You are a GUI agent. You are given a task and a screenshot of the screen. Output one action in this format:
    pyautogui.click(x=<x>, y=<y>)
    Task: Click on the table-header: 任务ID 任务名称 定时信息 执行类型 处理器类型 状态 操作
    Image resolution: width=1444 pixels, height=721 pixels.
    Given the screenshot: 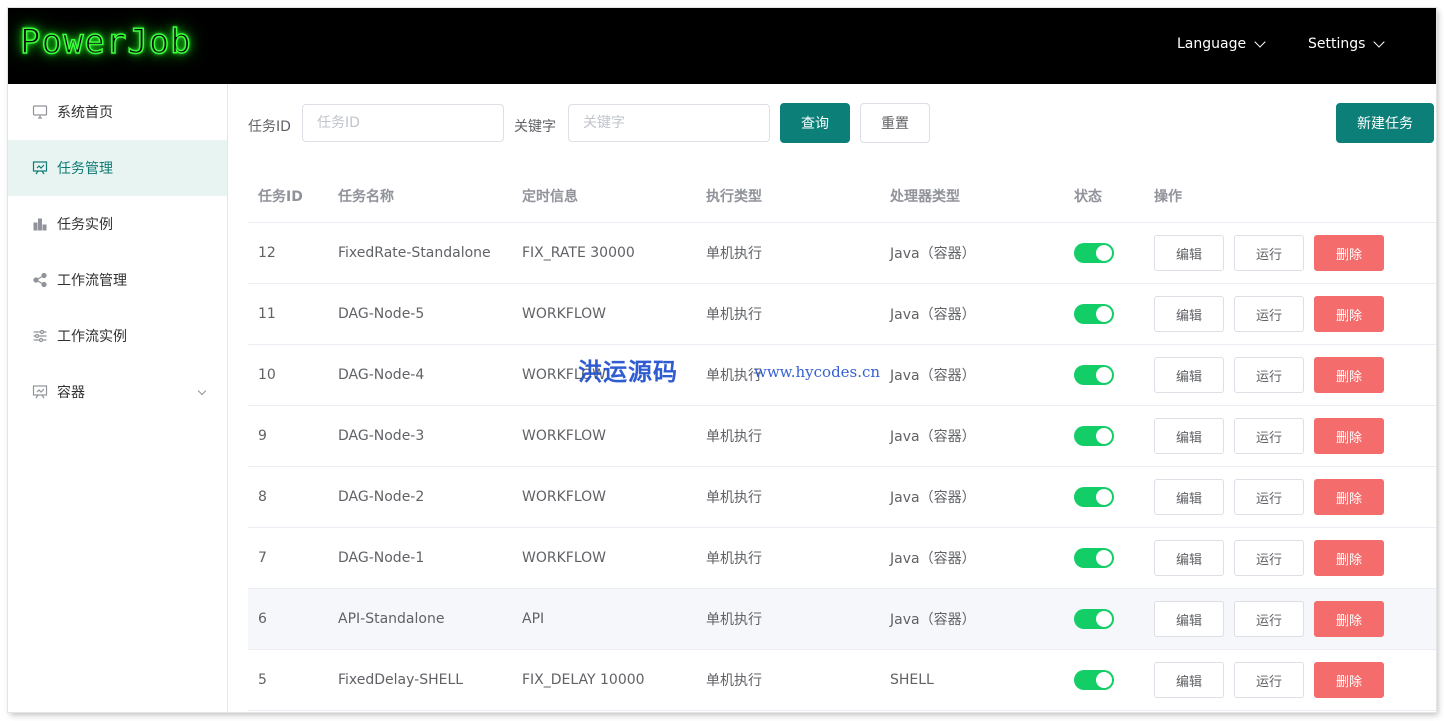 What is the action you would take?
    pyautogui.click(x=842, y=196)
    